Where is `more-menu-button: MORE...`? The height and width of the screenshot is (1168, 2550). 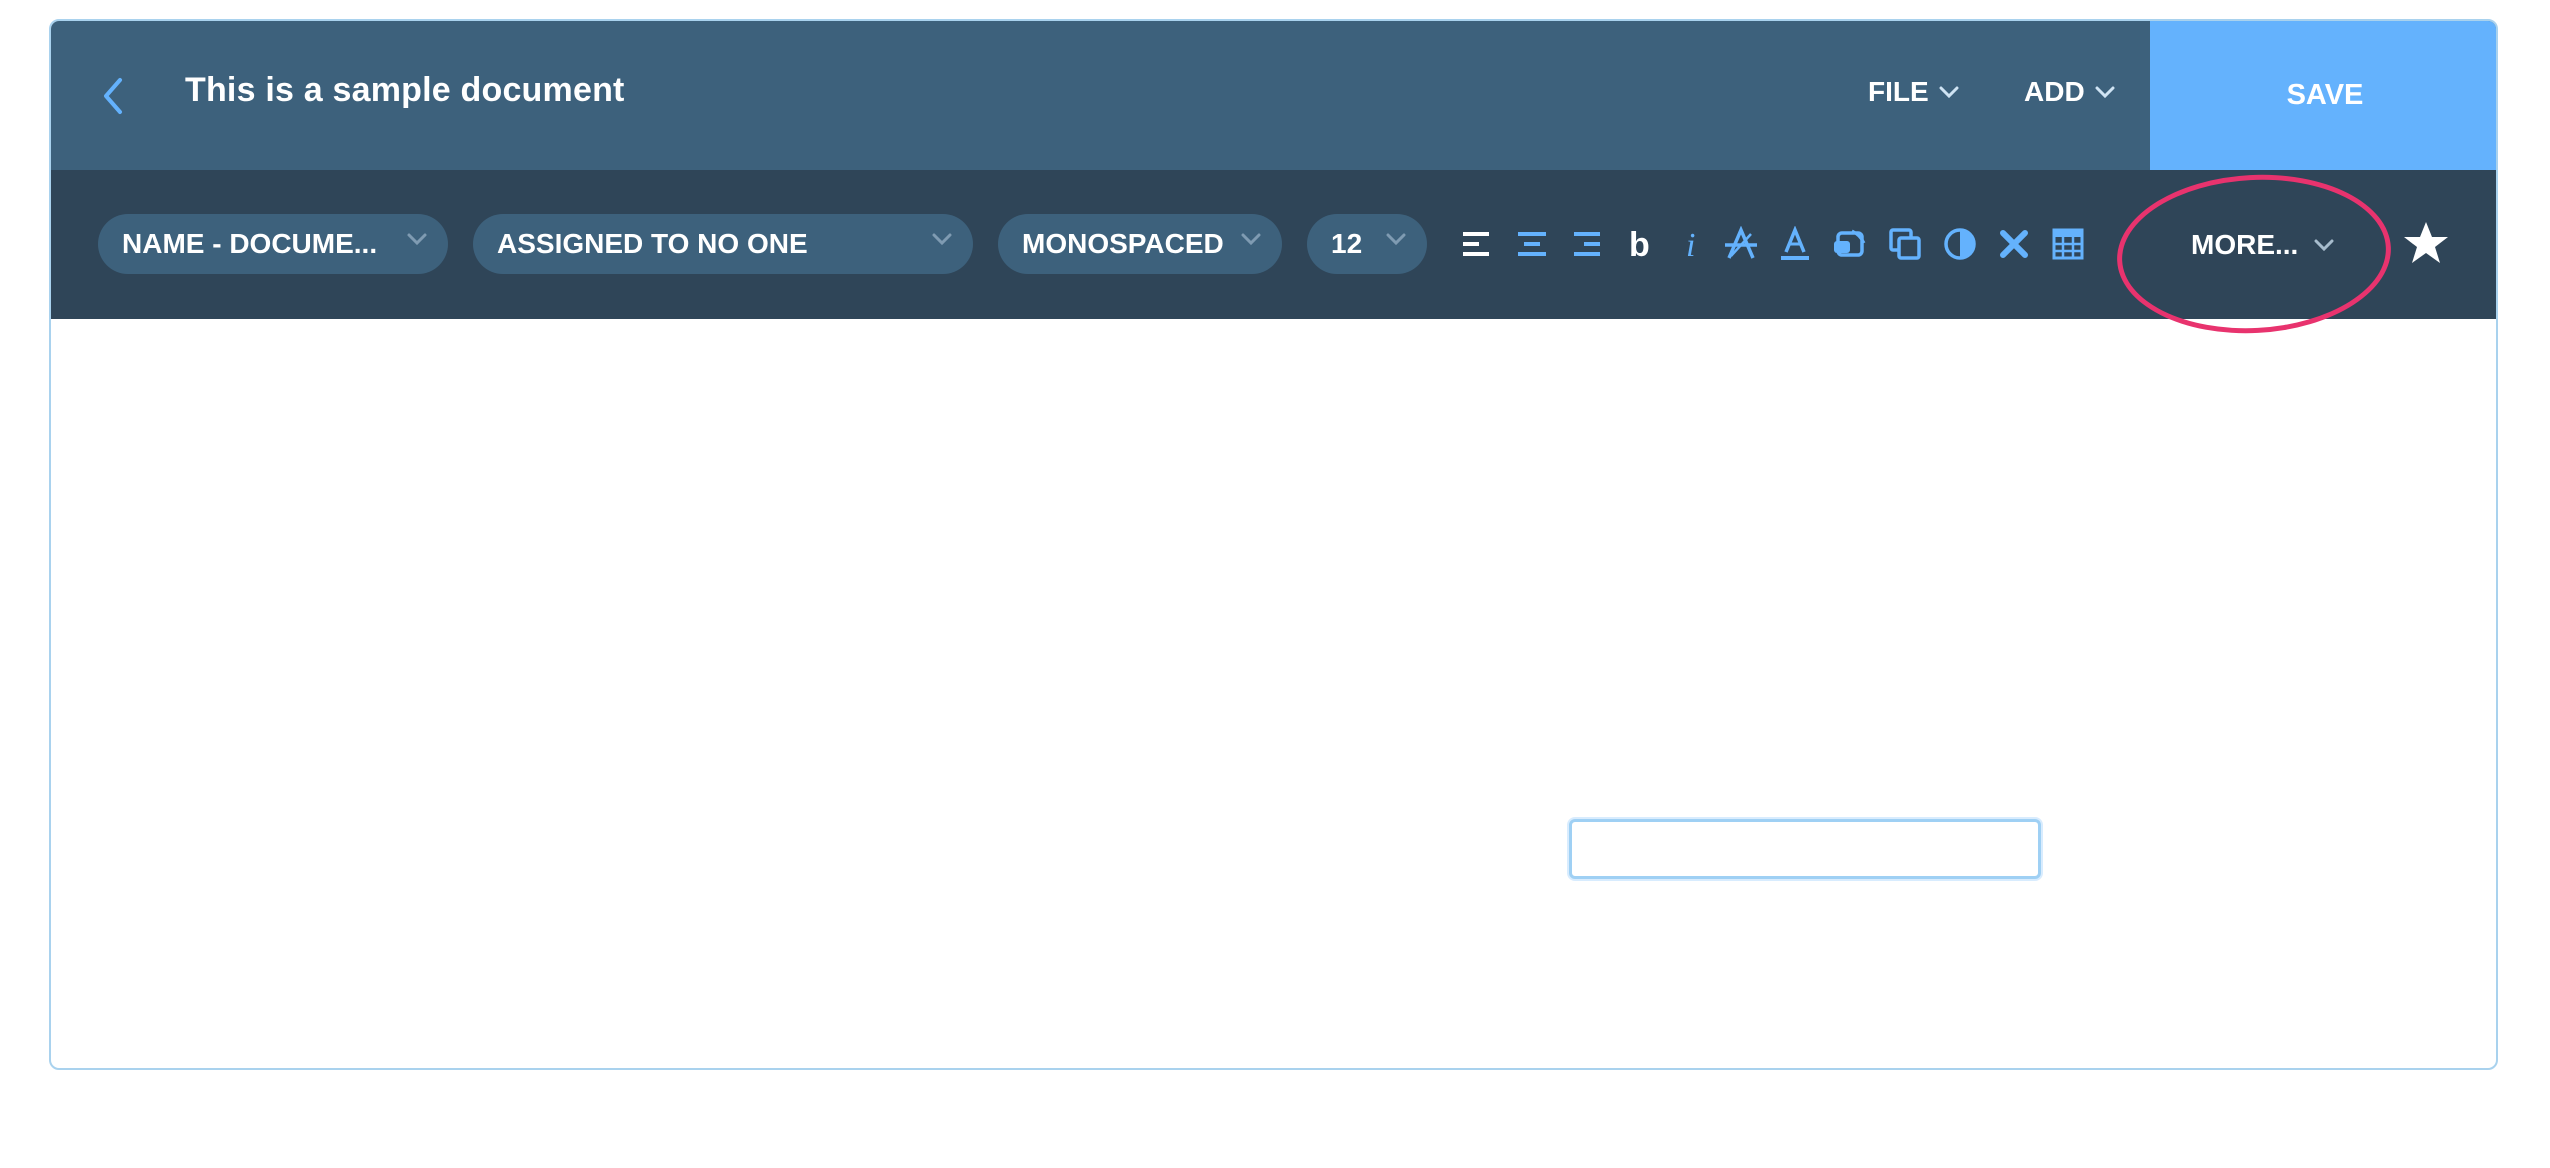 more-menu-button: MORE... is located at coordinates (2262, 245).